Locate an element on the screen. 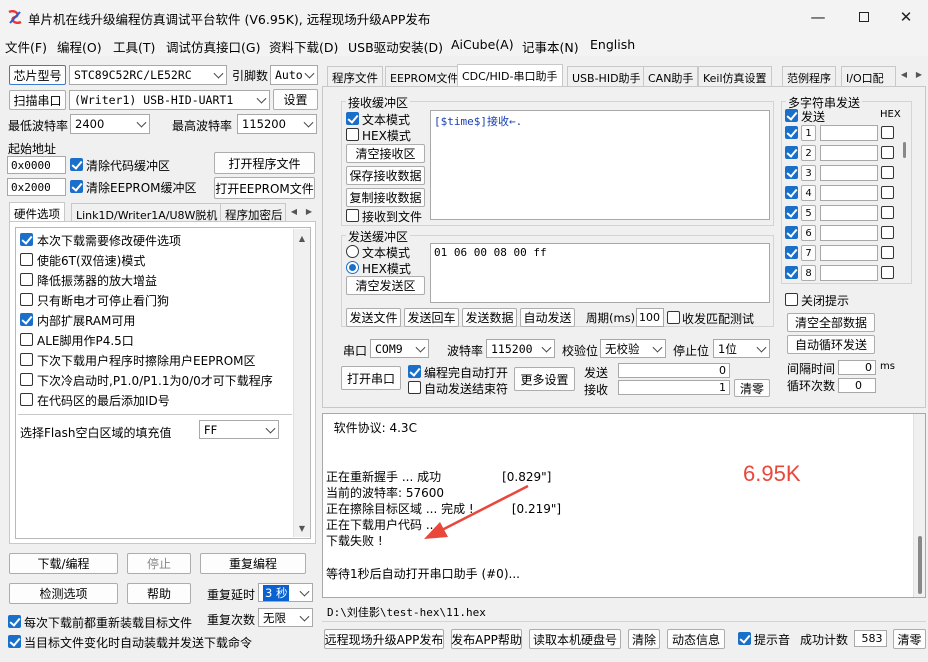 The height and width of the screenshot is (662, 928). clear-counts-button: 清零 is located at coordinates (752, 388).